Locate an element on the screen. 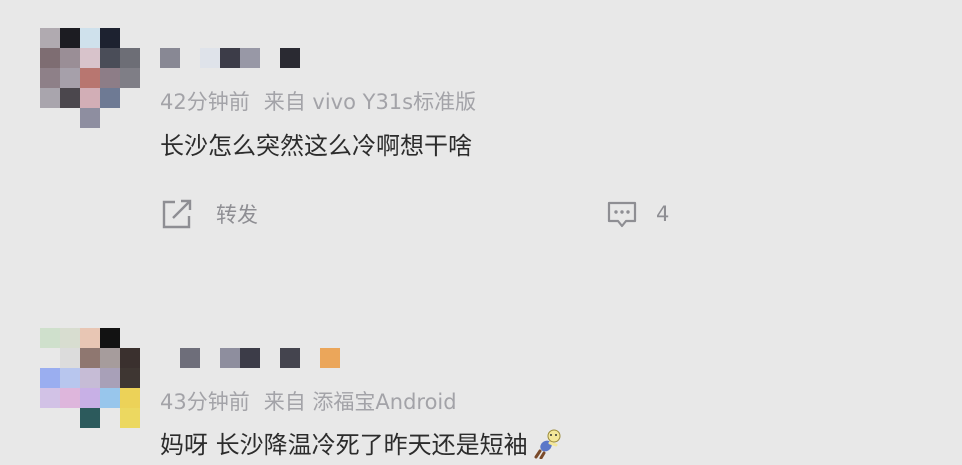  post-time: 43分钟前 is located at coordinates (205, 402).